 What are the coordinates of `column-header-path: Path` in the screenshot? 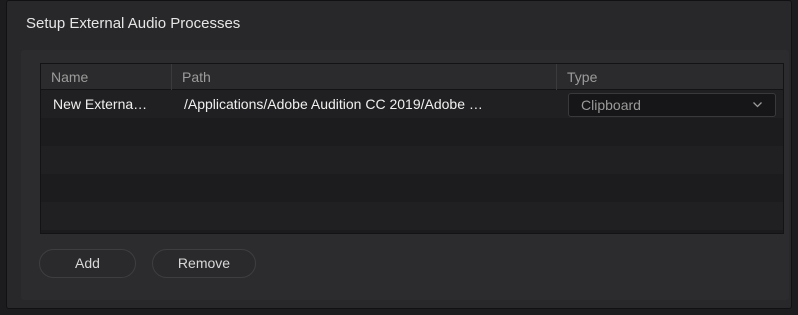 It's located at (363, 77).